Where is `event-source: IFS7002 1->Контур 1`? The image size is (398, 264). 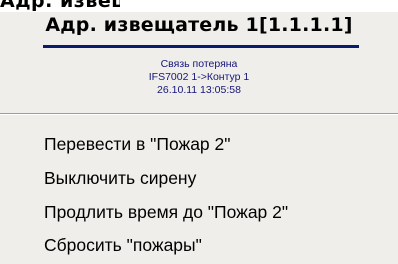 event-source: IFS7002 1->Контур 1 is located at coordinates (199, 77).